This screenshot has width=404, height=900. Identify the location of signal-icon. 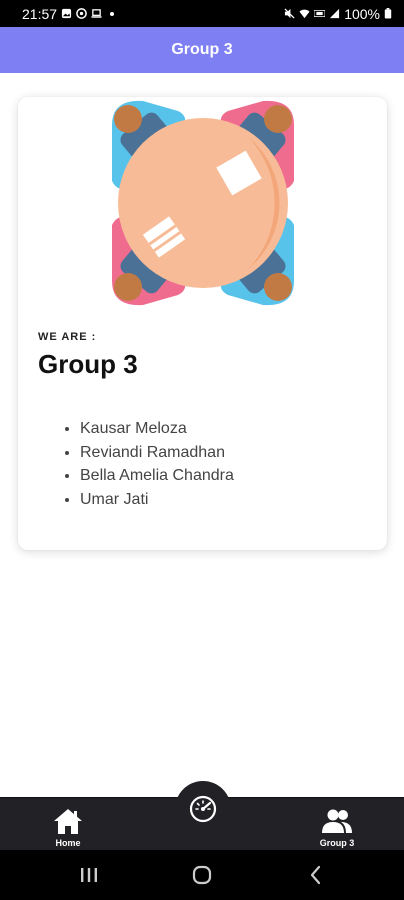
(335, 13).